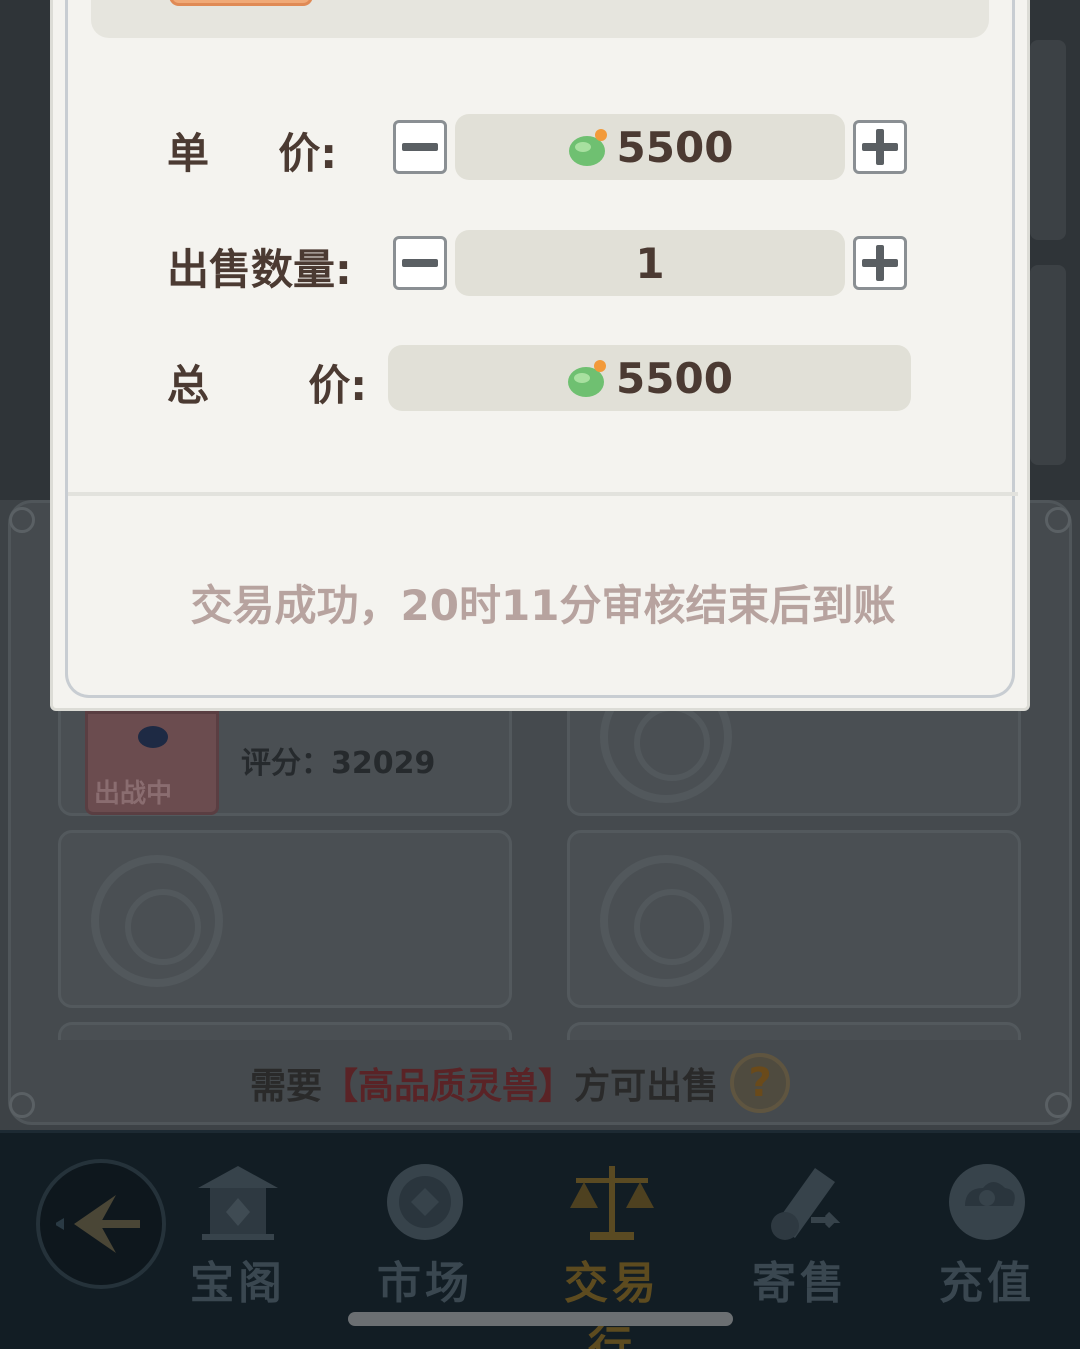 The height and width of the screenshot is (1349, 1080). What do you see at coordinates (675, 147) in the screenshot?
I see `unit-price-value: 5500` at bounding box center [675, 147].